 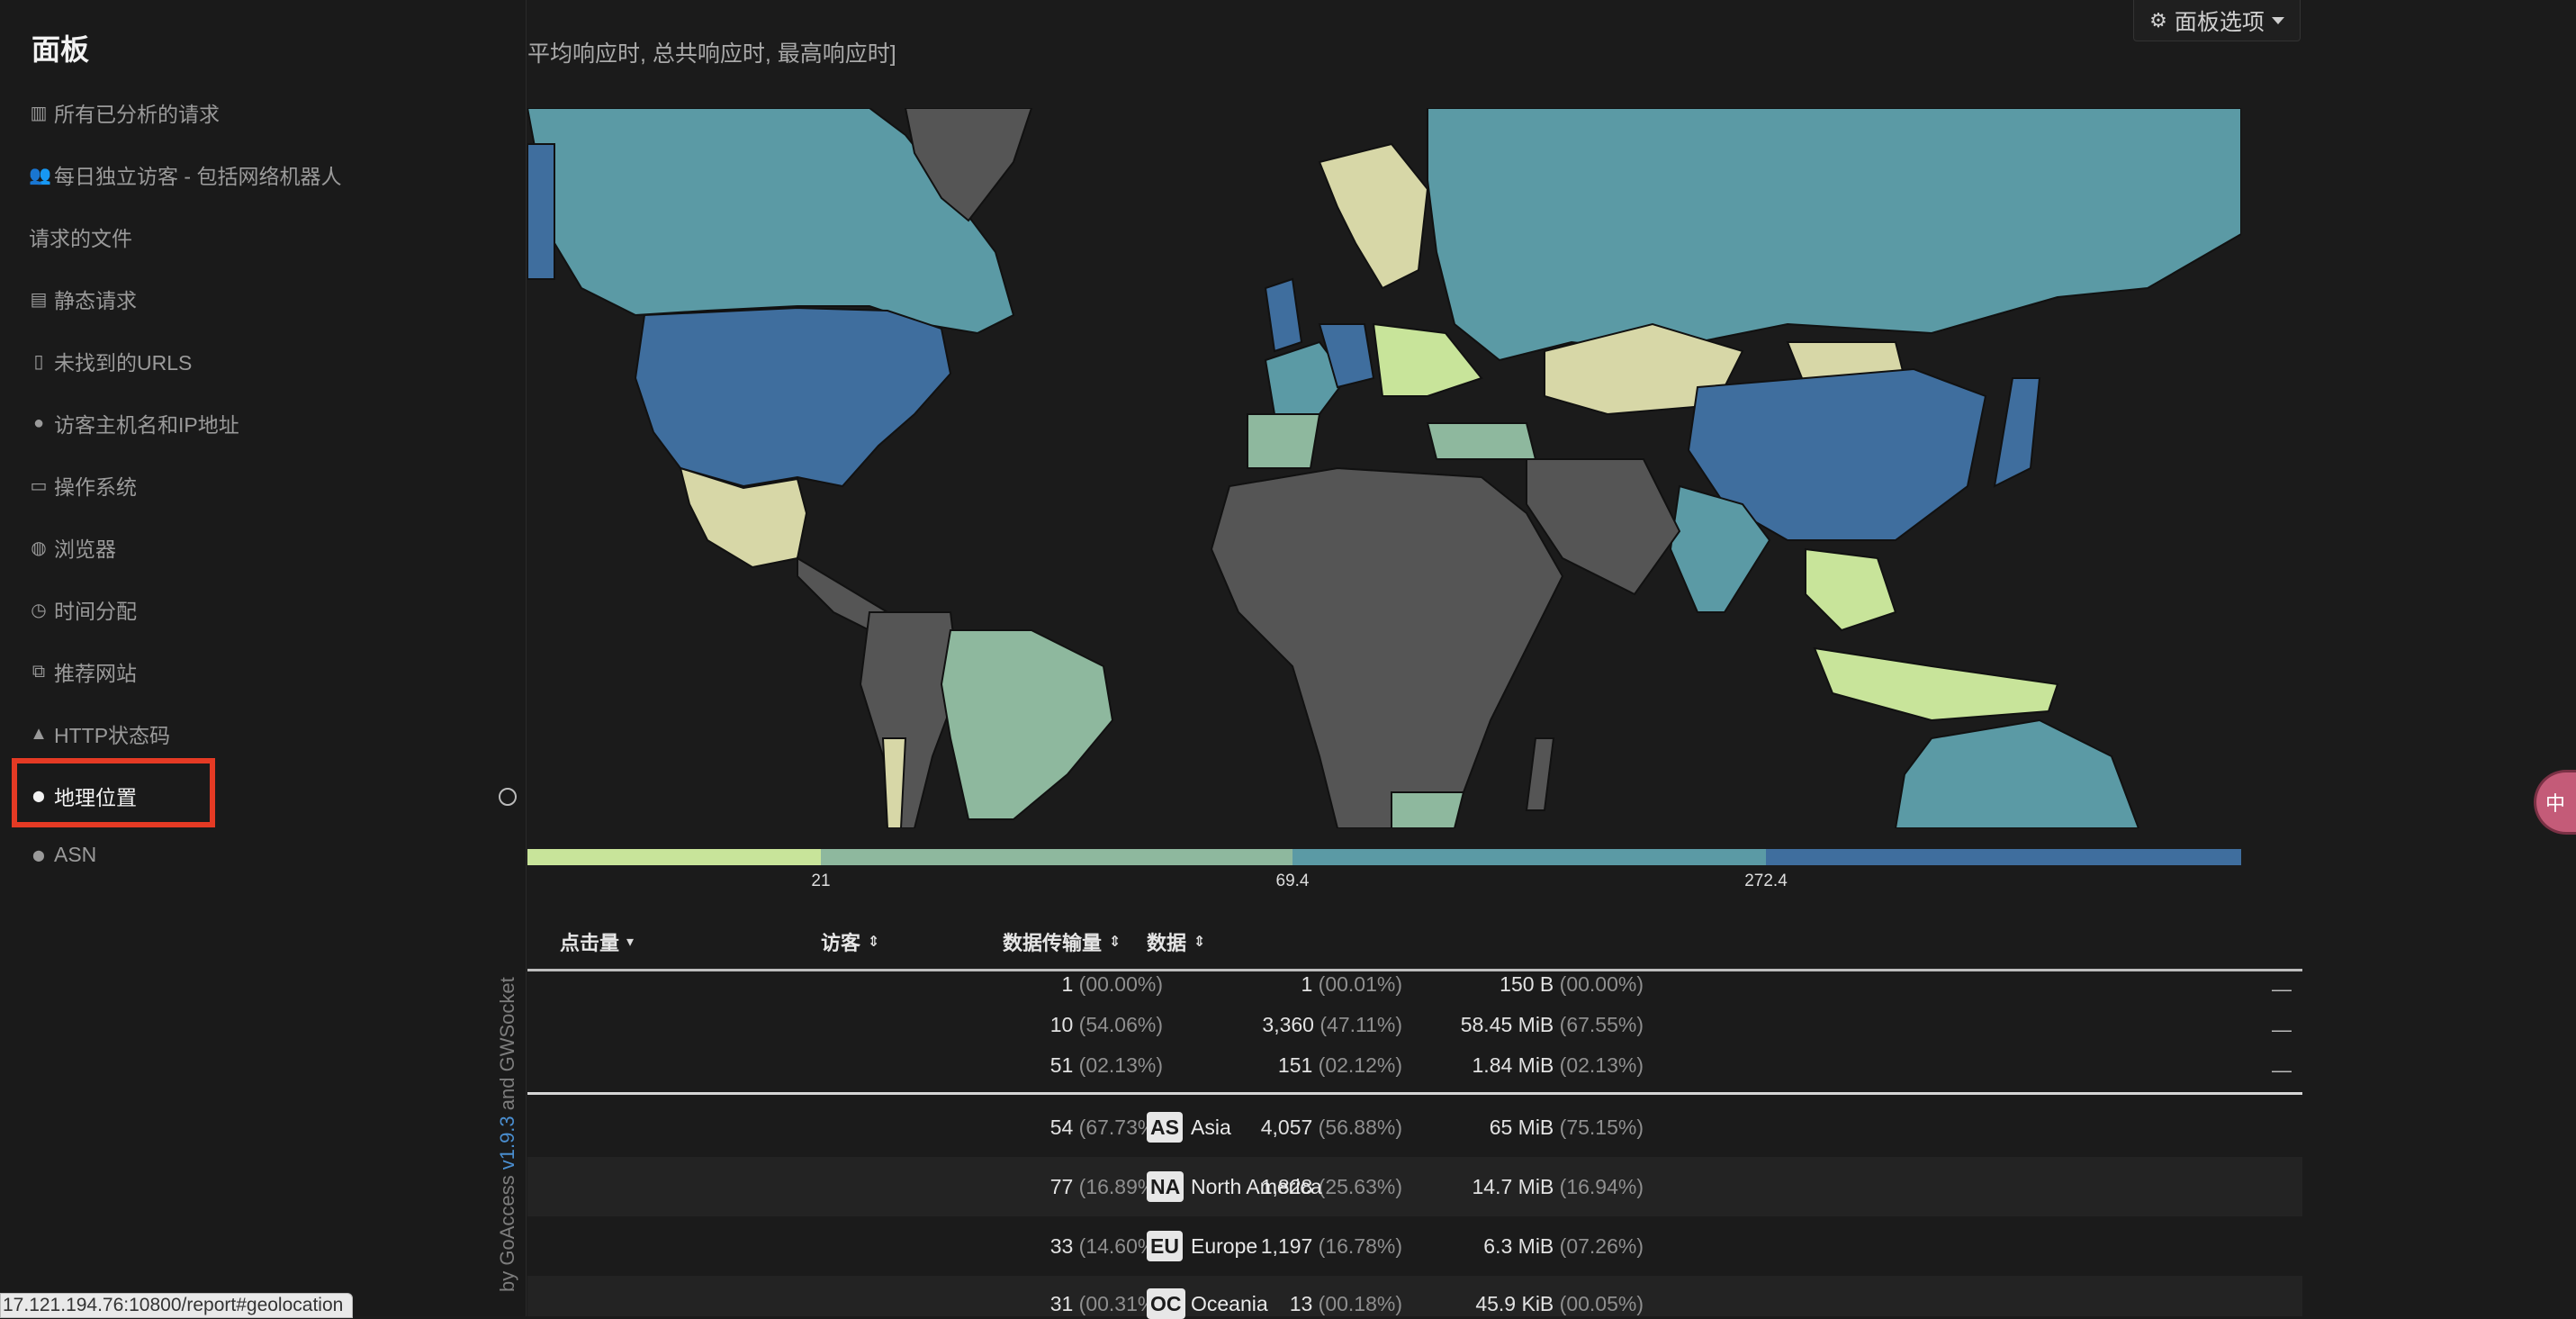 I want to click on panel-options-label: 面板选项, so click(x=2219, y=22).